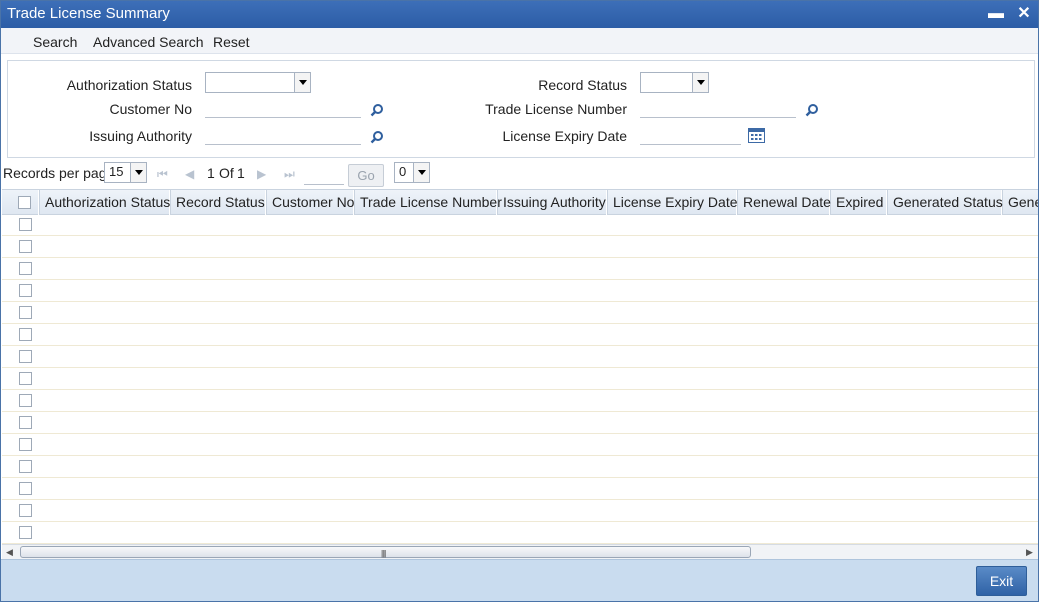  What do you see at coordinates (718, 107) in the screenshot?
I see `trade-license-number-input` at bounding box center [718, 107].